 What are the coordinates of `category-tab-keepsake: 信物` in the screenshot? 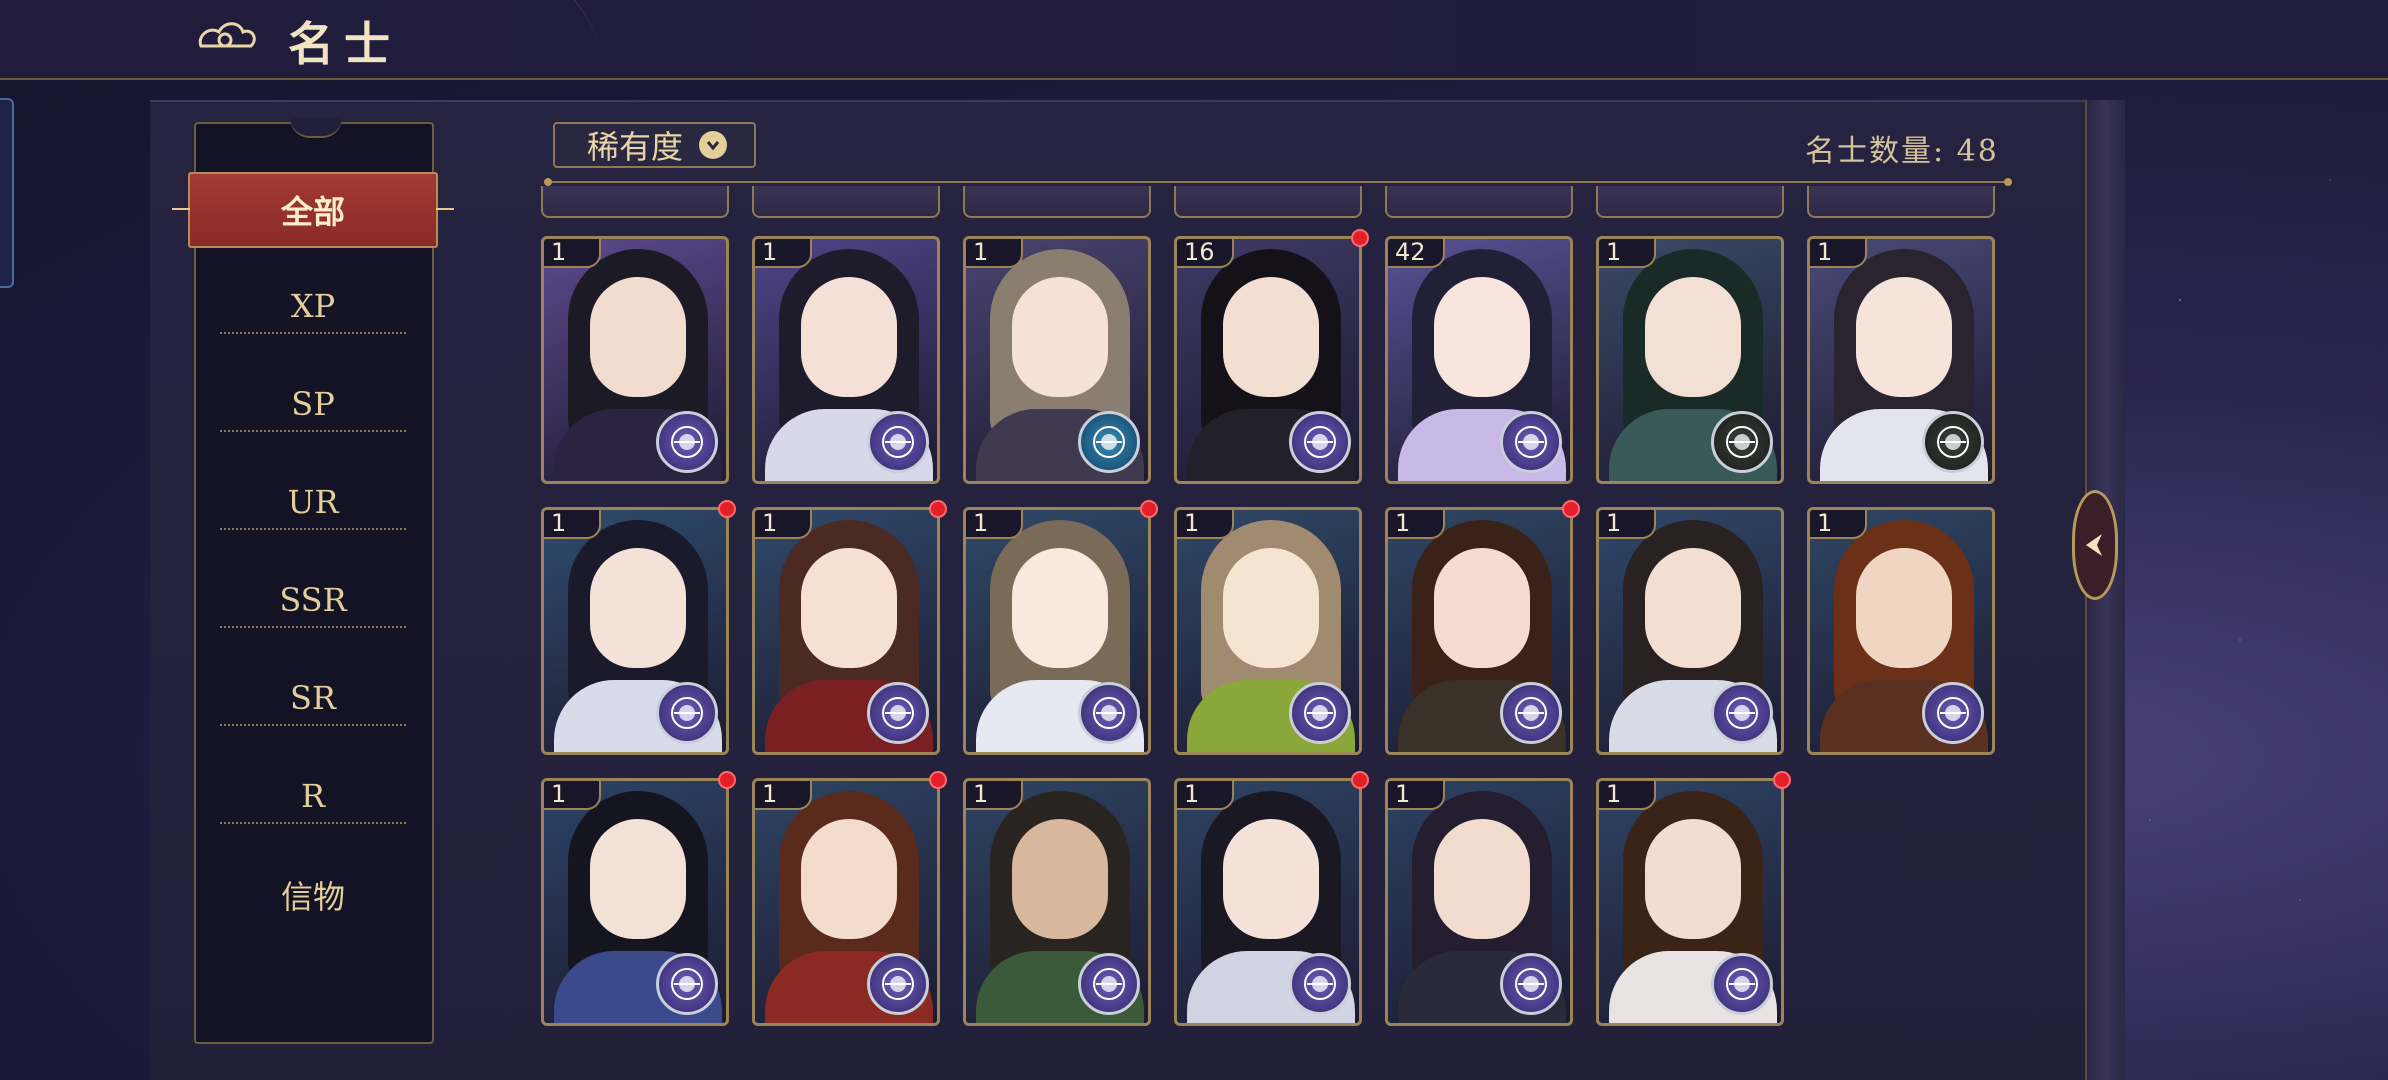 It's located at (313, 895).